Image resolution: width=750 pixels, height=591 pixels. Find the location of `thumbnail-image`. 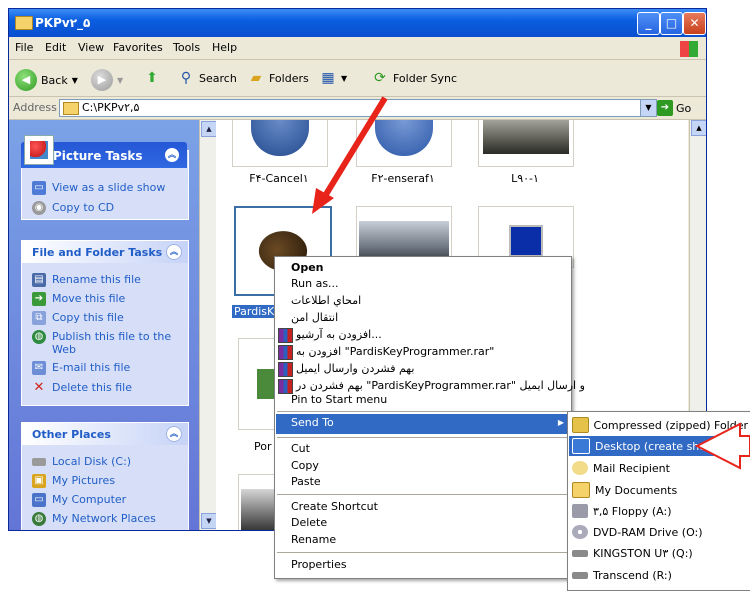

thumbnail-image is located at coordinates (280, 138).